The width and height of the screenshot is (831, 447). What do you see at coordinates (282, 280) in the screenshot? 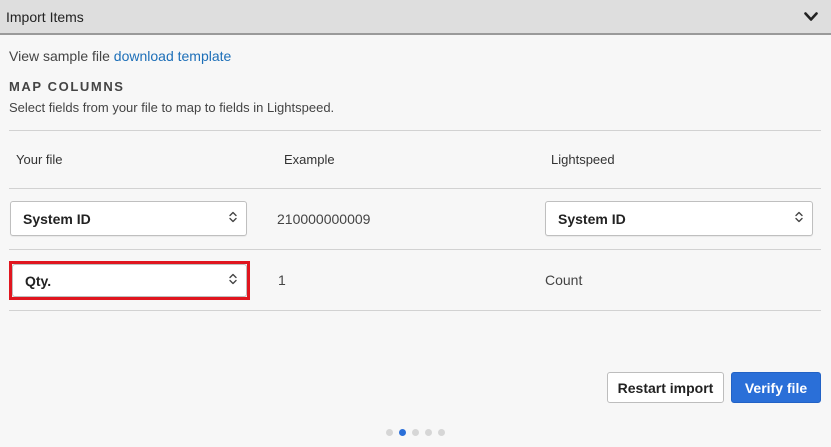
I see `example-value-row-2: 1` at bounding box center [282, 280].